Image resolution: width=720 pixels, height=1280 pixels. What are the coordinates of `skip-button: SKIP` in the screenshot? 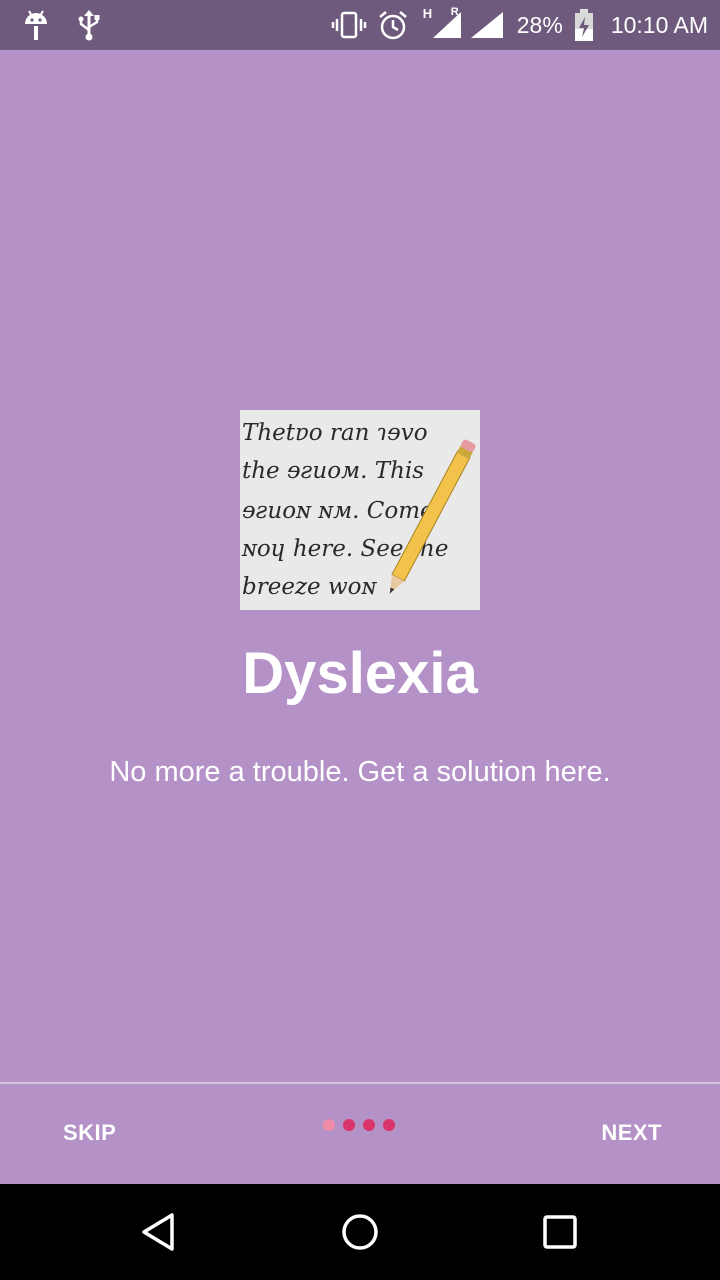 It's located at (89, 1133).